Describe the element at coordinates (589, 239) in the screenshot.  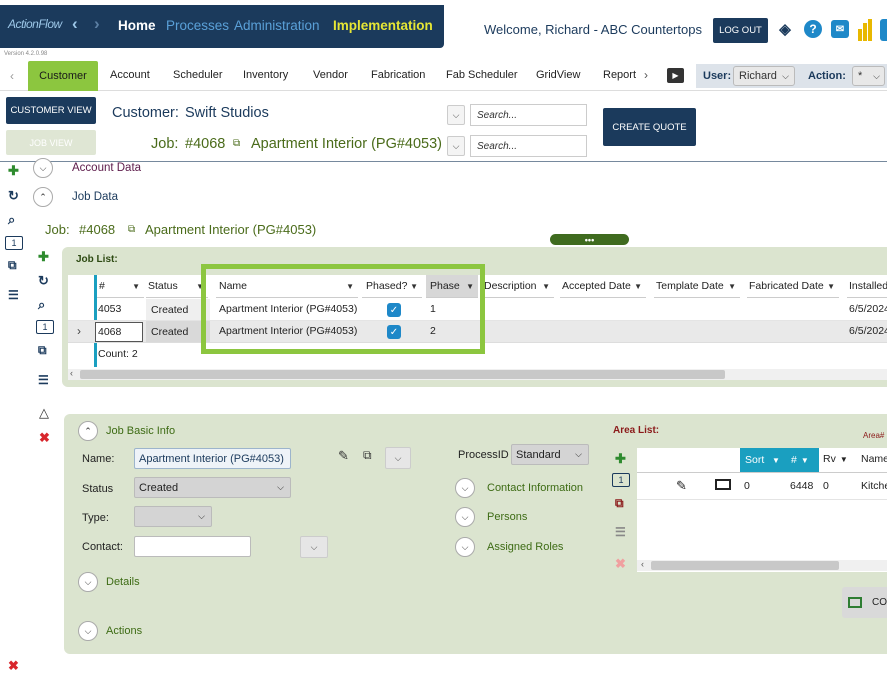
I see `resize-handle: •••` at that location.